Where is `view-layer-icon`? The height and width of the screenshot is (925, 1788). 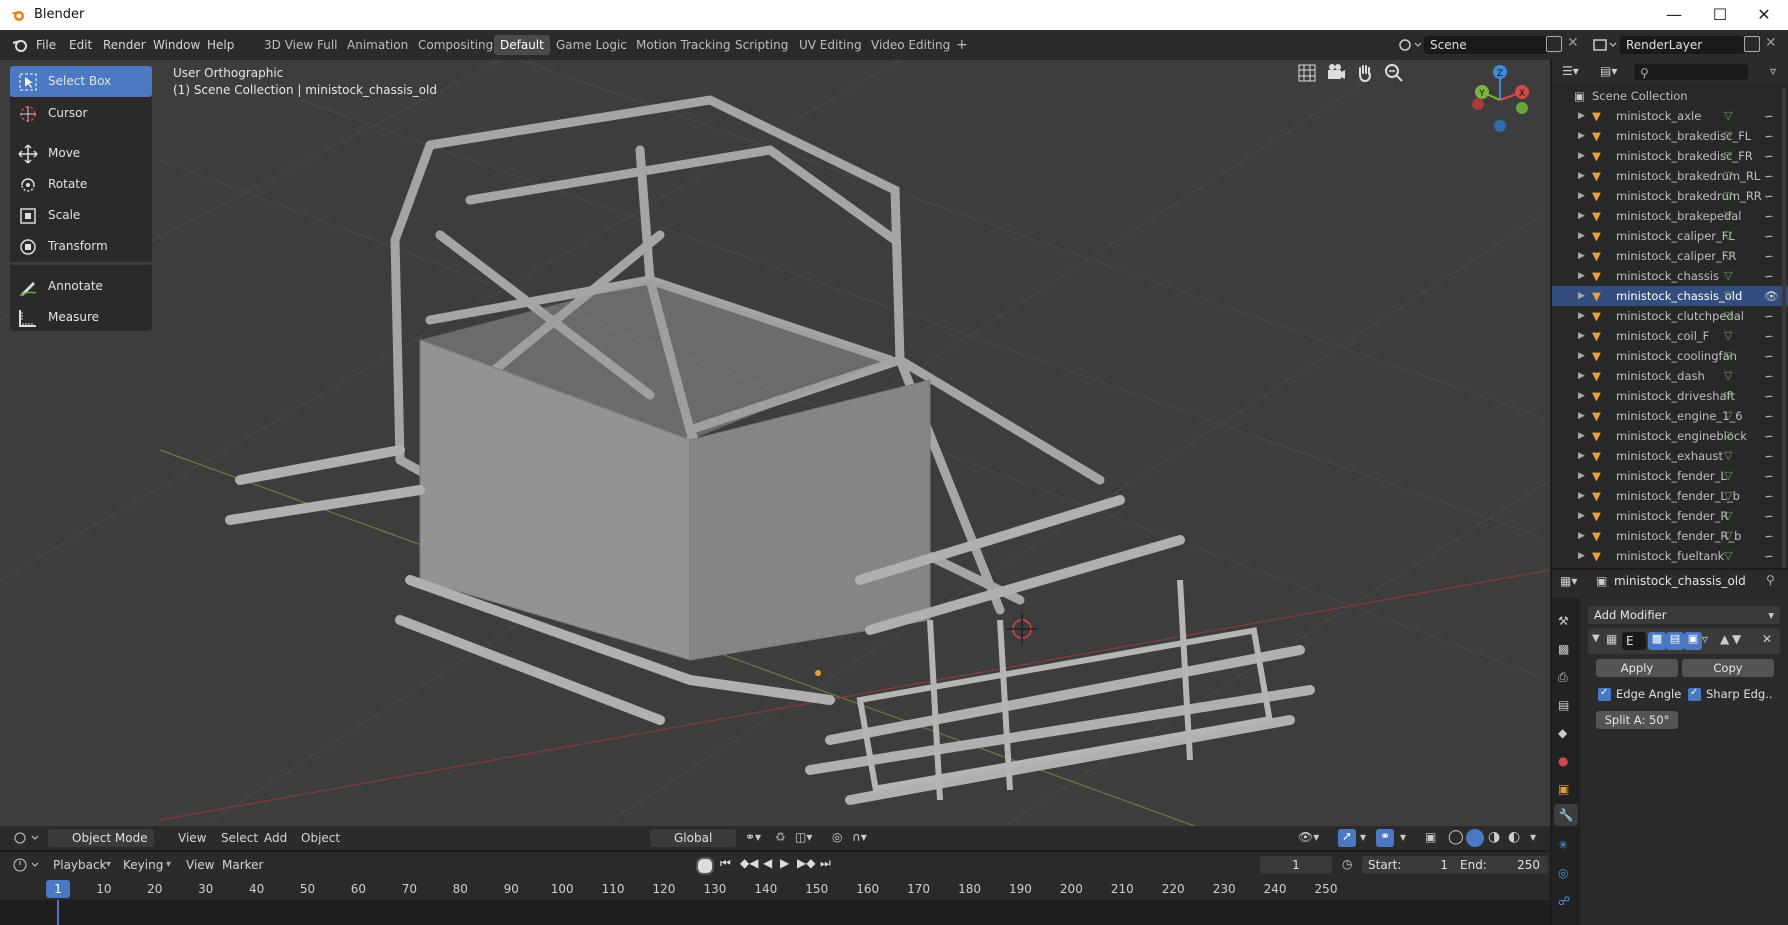 view-layer-icon is located at coordinates (1605, 45).